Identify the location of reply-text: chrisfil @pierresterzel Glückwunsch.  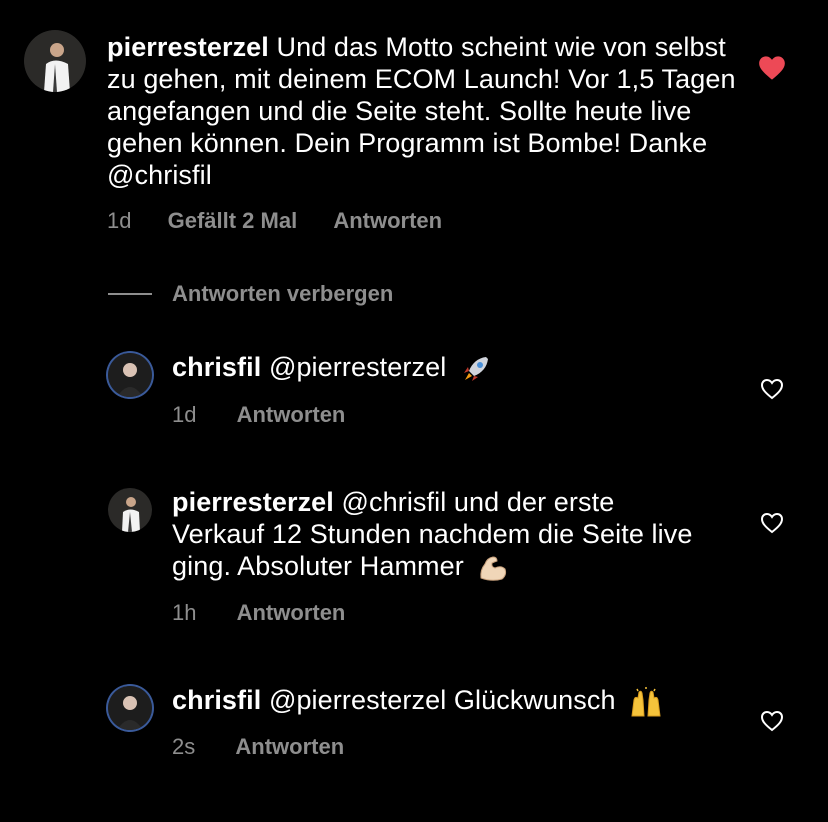
(452, 701).